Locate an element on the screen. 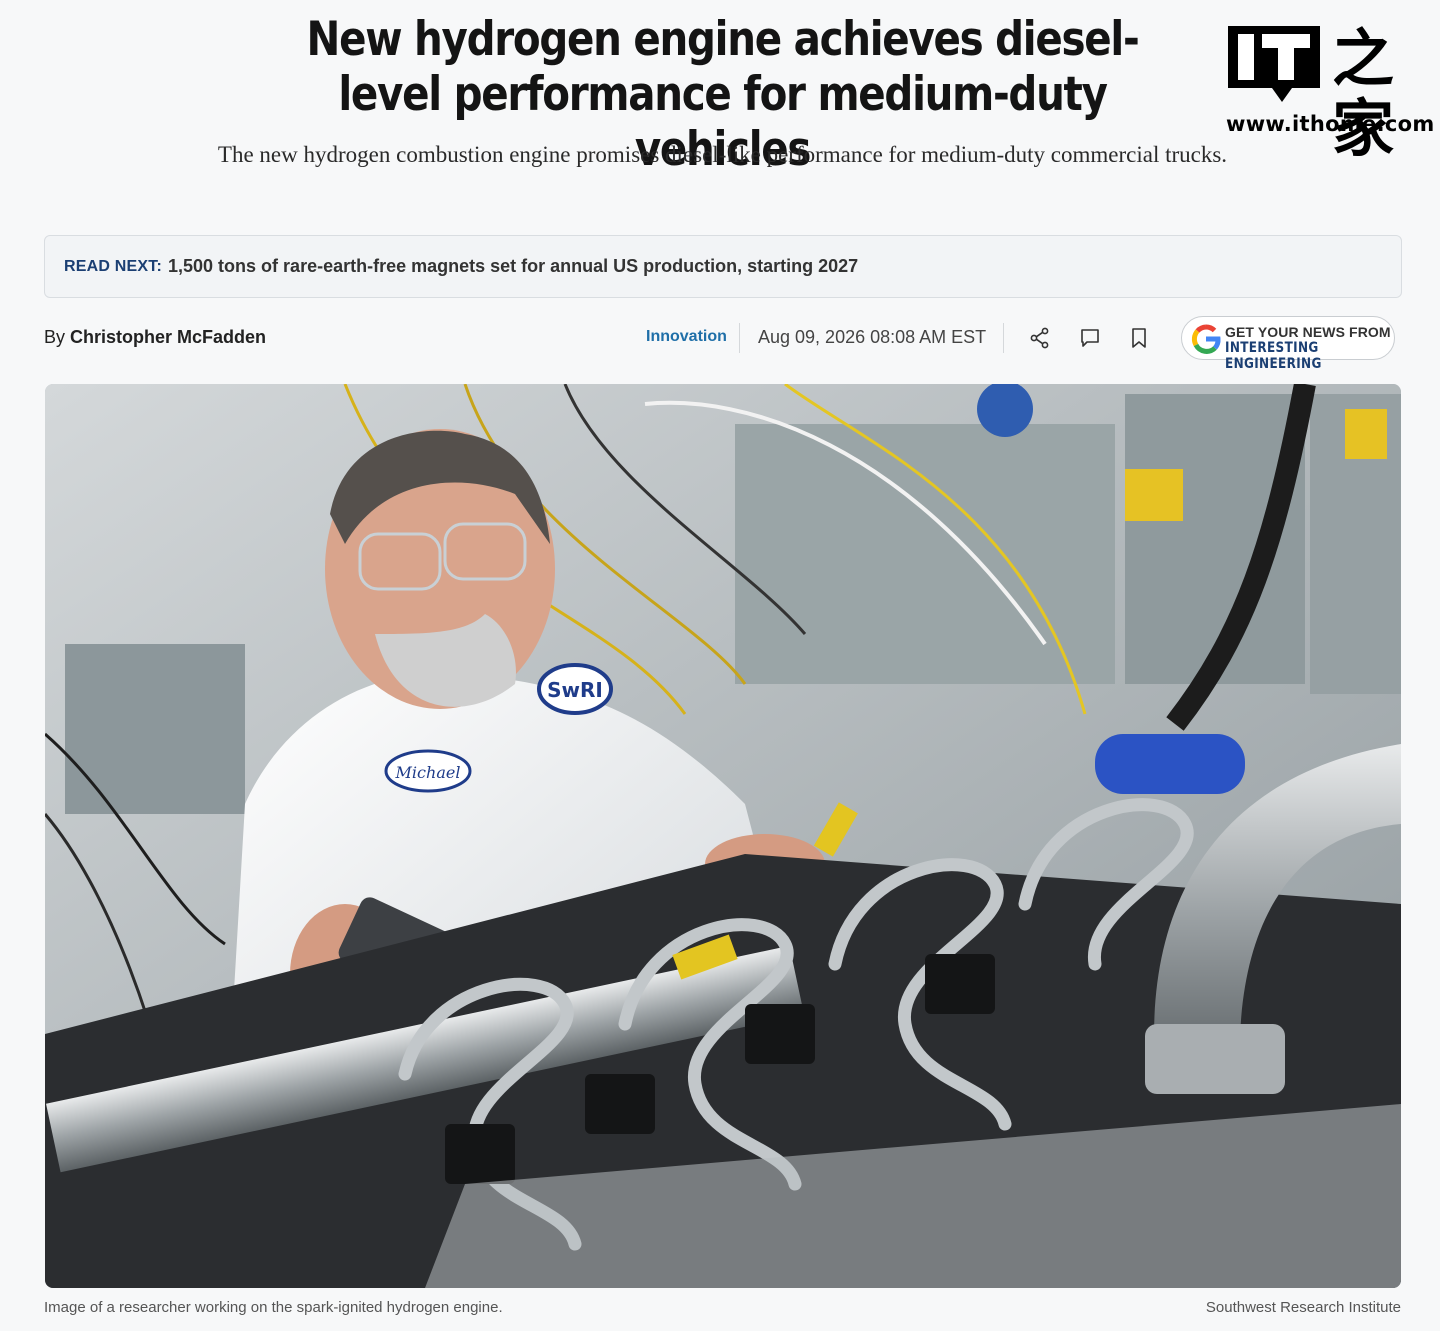 Image resolution: width=1440 pixels, height=1331 pixels. swri-patch: SwRI is located at coordinates (575, 690).